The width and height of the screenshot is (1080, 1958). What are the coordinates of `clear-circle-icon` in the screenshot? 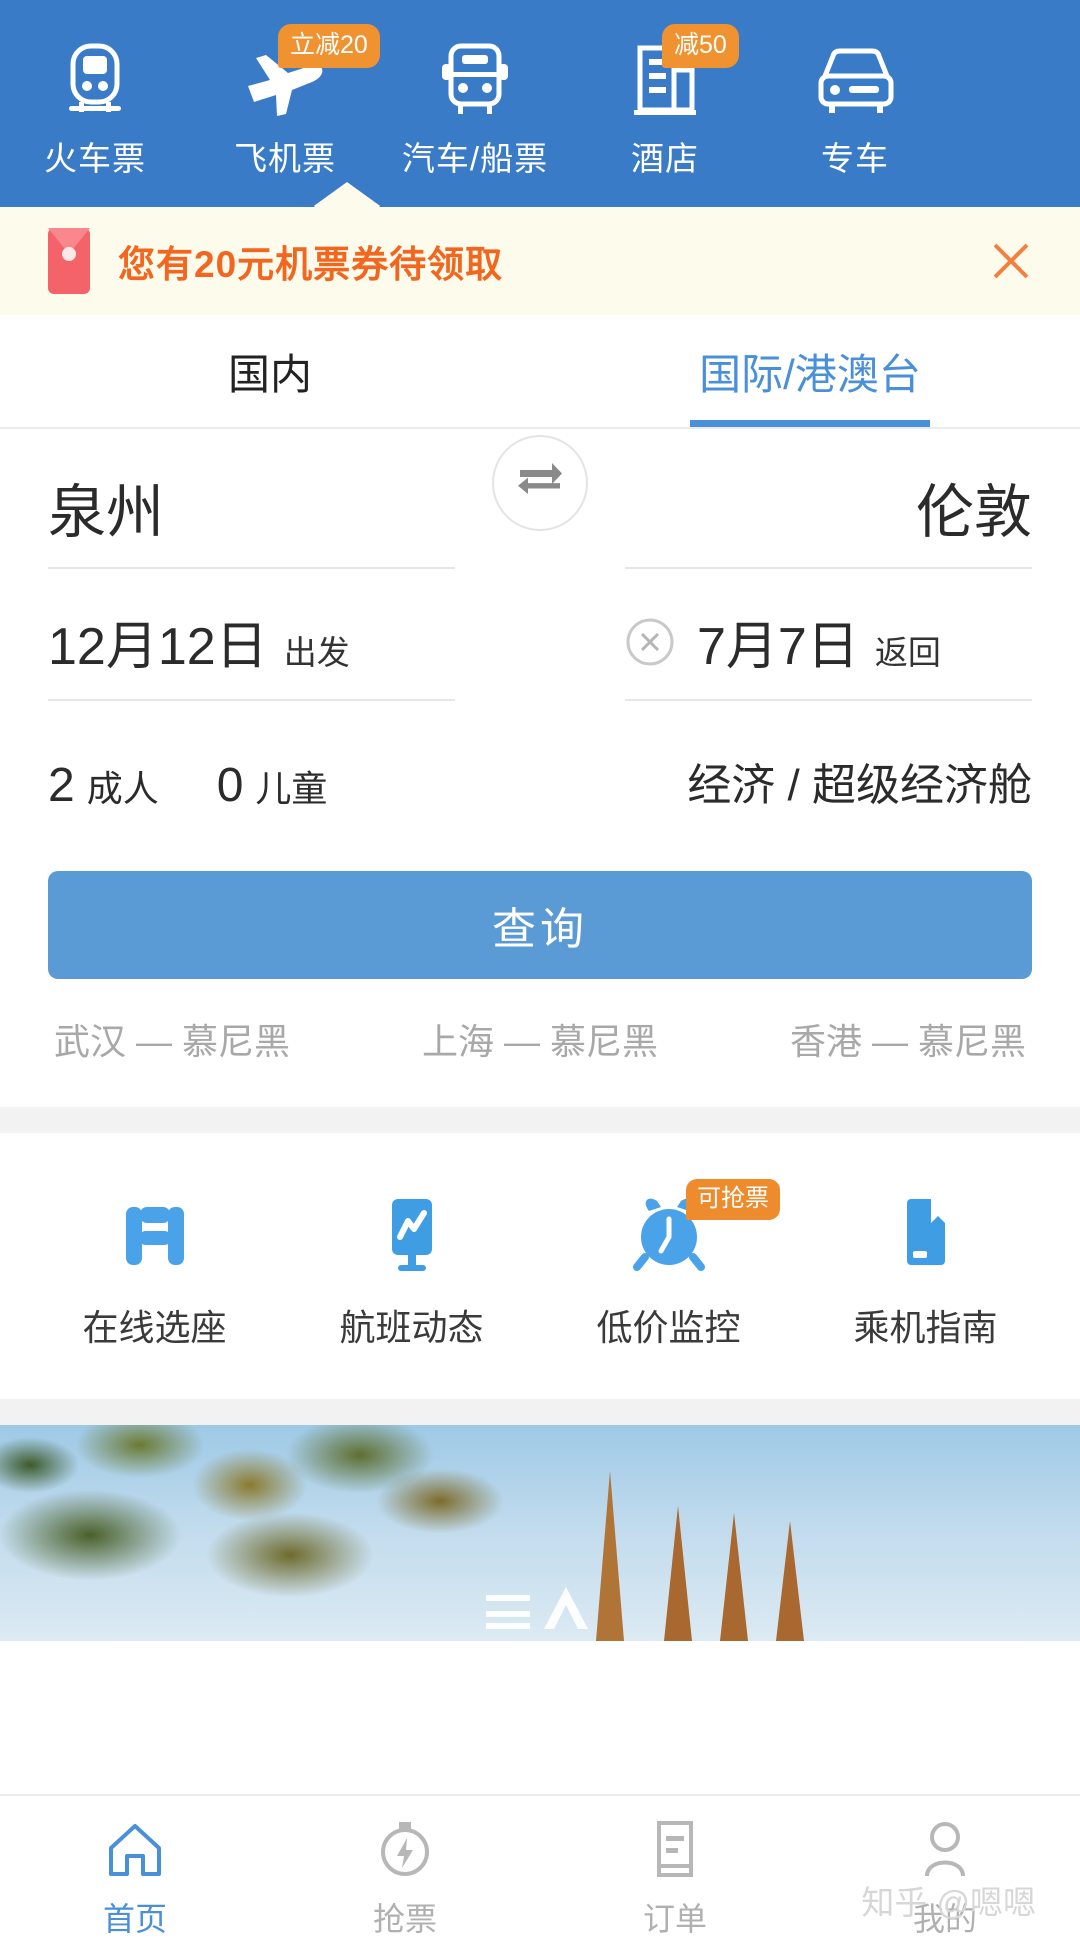 It's located at (650, 642).